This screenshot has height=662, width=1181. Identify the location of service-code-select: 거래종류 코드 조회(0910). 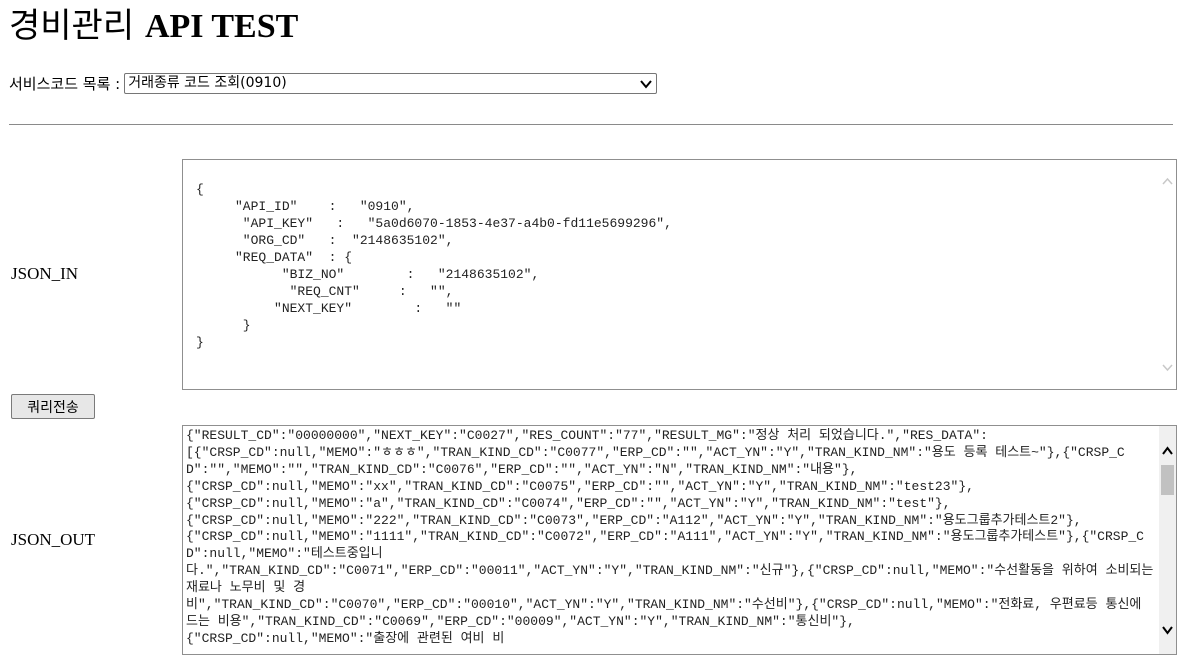
(391, 83).